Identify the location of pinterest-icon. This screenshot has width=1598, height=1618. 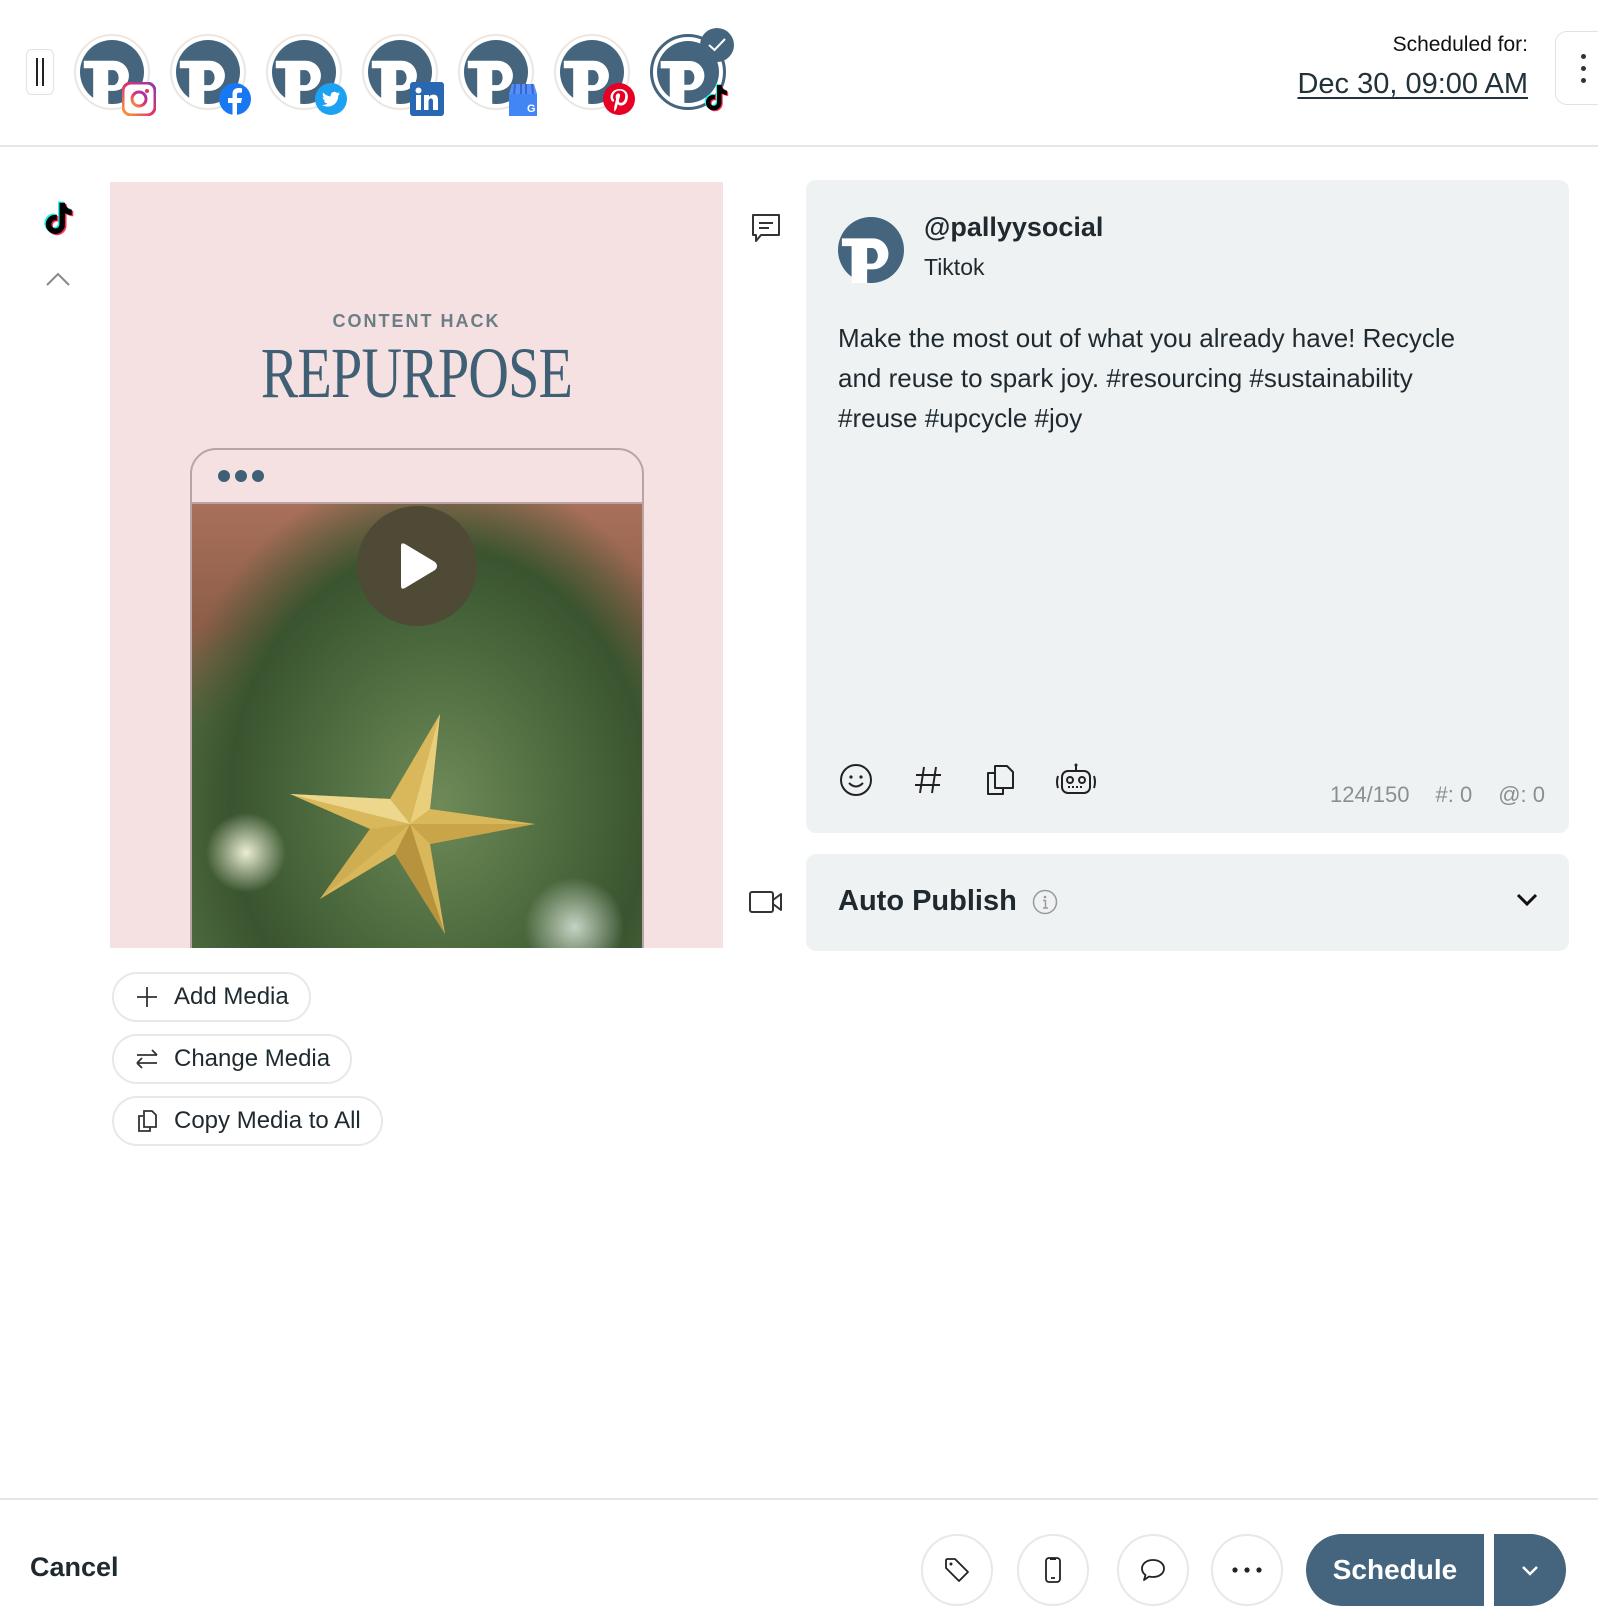
(619, 99).